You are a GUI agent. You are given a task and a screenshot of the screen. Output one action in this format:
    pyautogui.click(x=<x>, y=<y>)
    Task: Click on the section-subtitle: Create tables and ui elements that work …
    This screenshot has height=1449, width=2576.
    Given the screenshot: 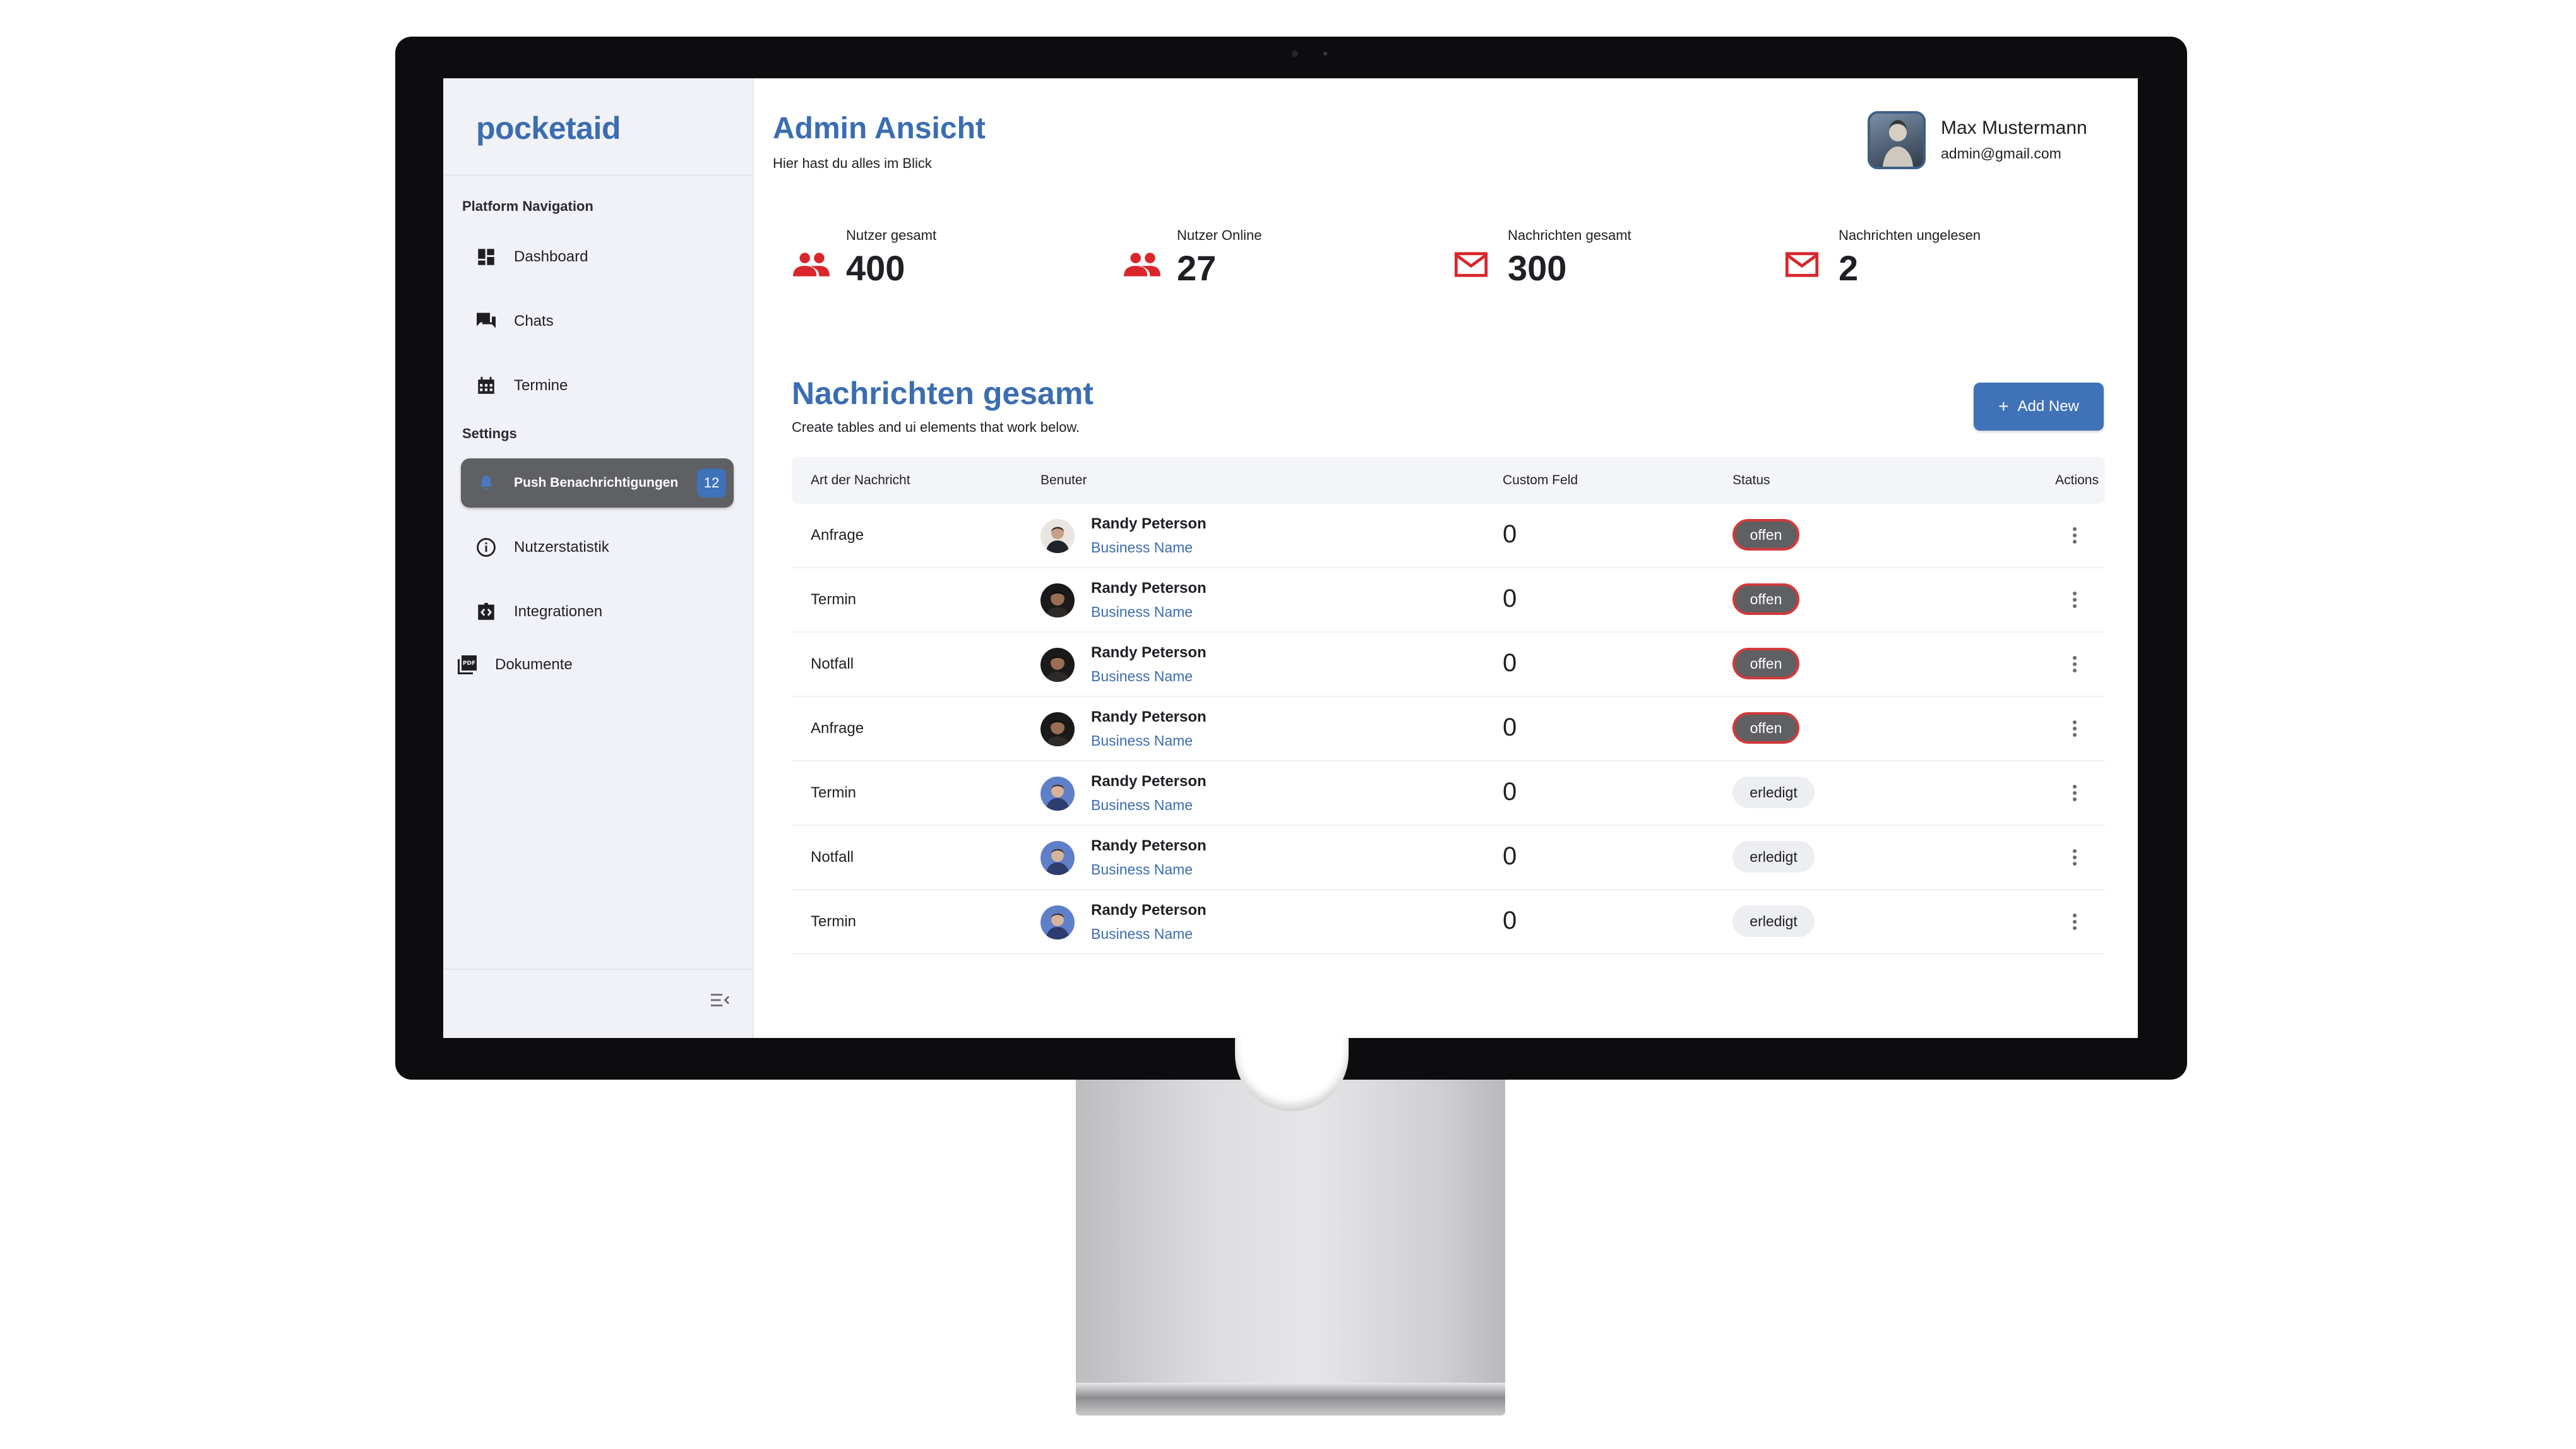 What is the action you would take?
    pyautogui.click(x=936, y=427)
    